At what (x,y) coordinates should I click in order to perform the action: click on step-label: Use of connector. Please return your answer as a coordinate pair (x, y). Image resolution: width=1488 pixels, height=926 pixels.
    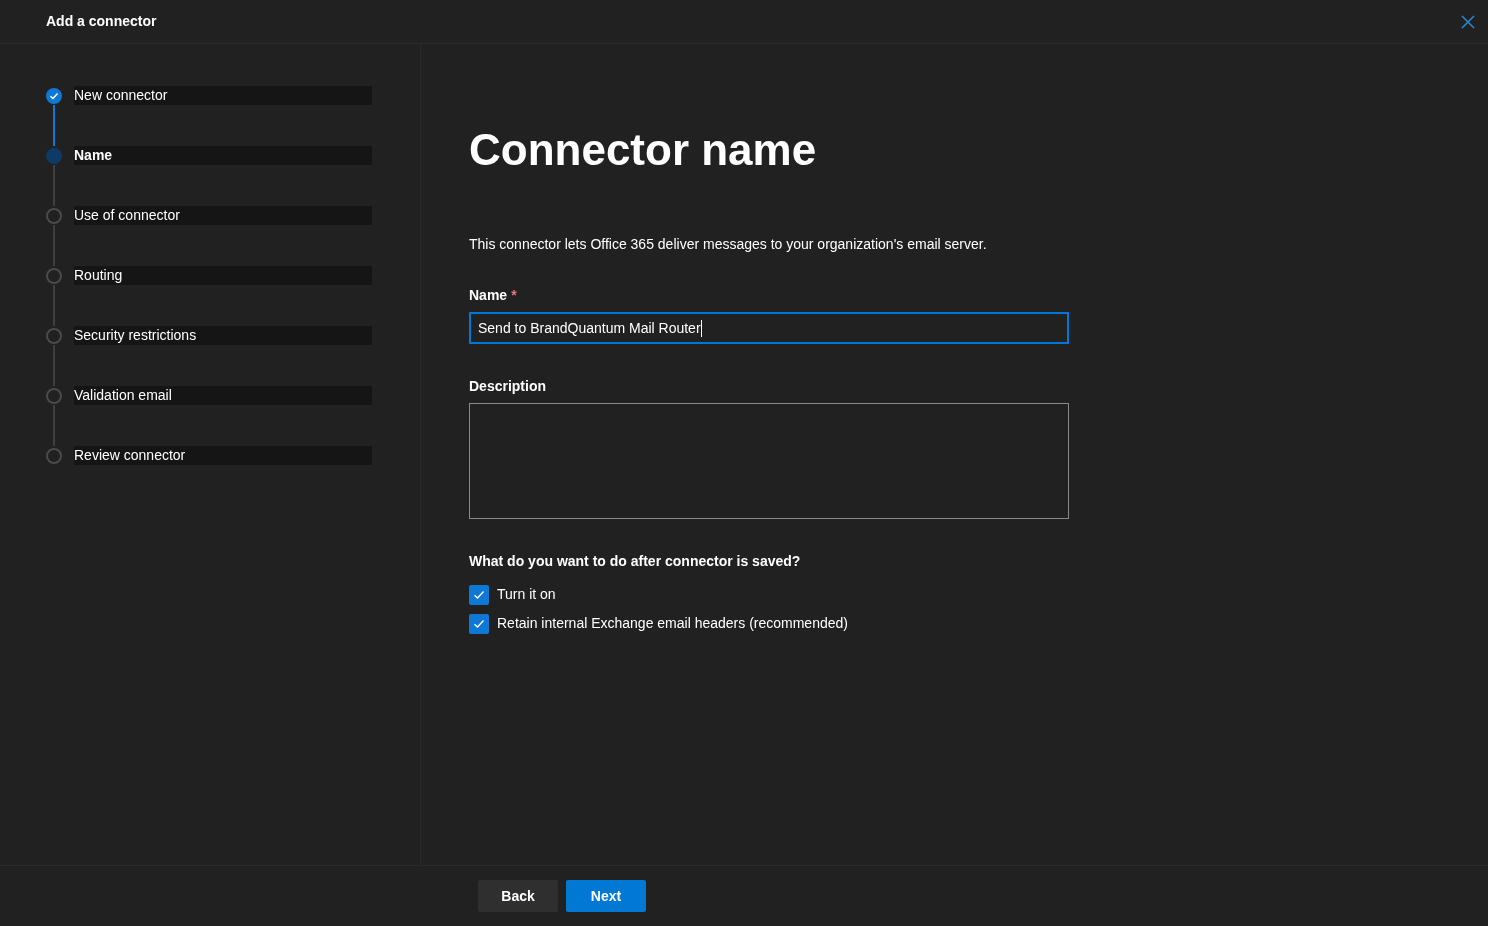
    Looking at the image, I should click on (223, 215).